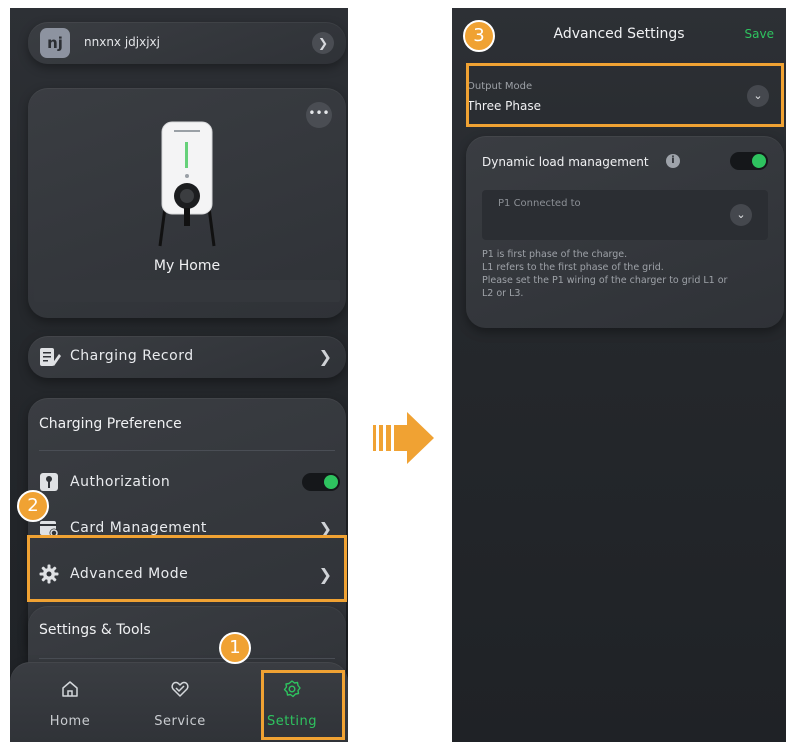  I want to click on step-badge-2: 2, so click(33, 506).